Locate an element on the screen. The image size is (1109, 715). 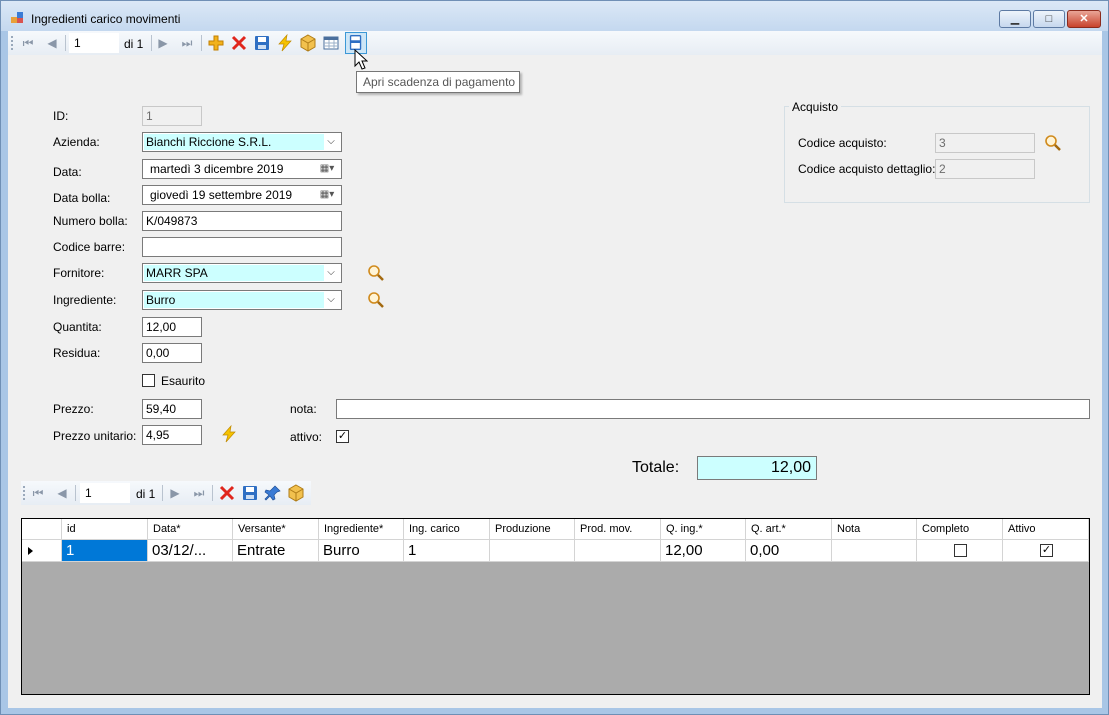
cell-q-art: 0,00 is located at coordinates (789, 551).